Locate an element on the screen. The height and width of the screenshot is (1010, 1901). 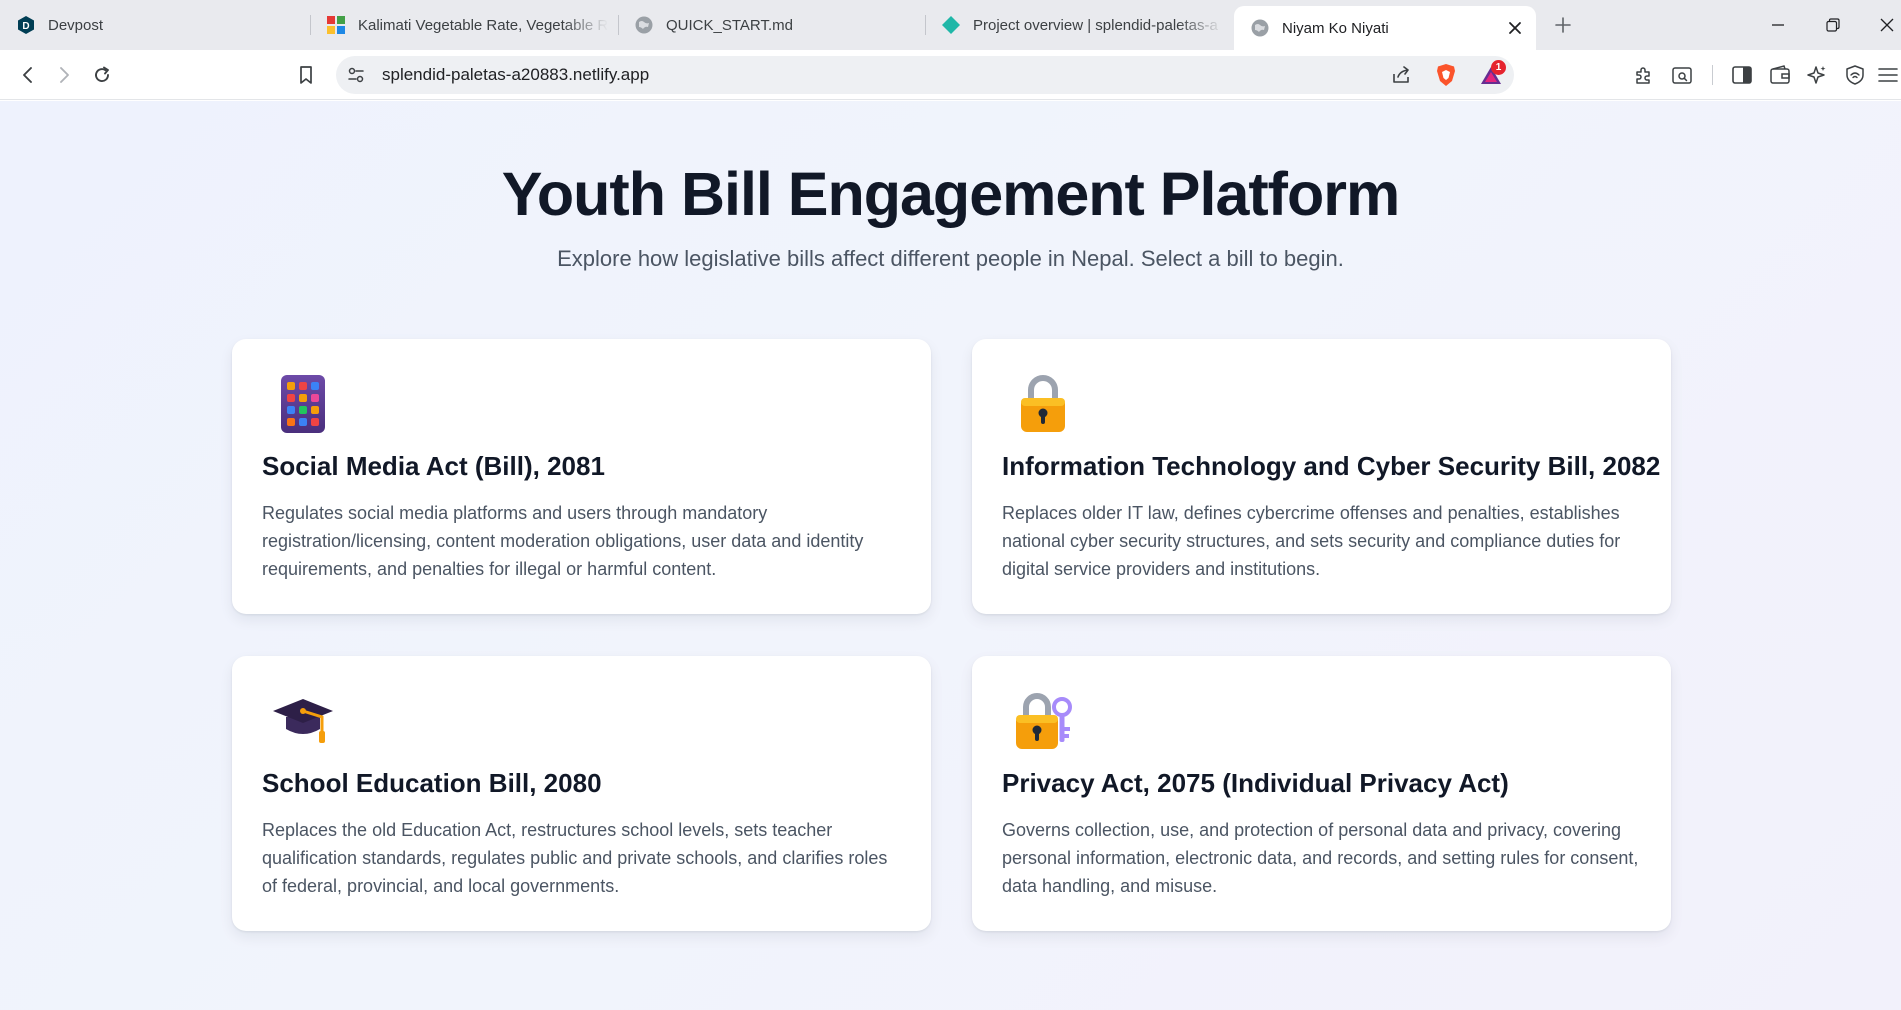
extensions-icon is located at coordinates (1644, 75).